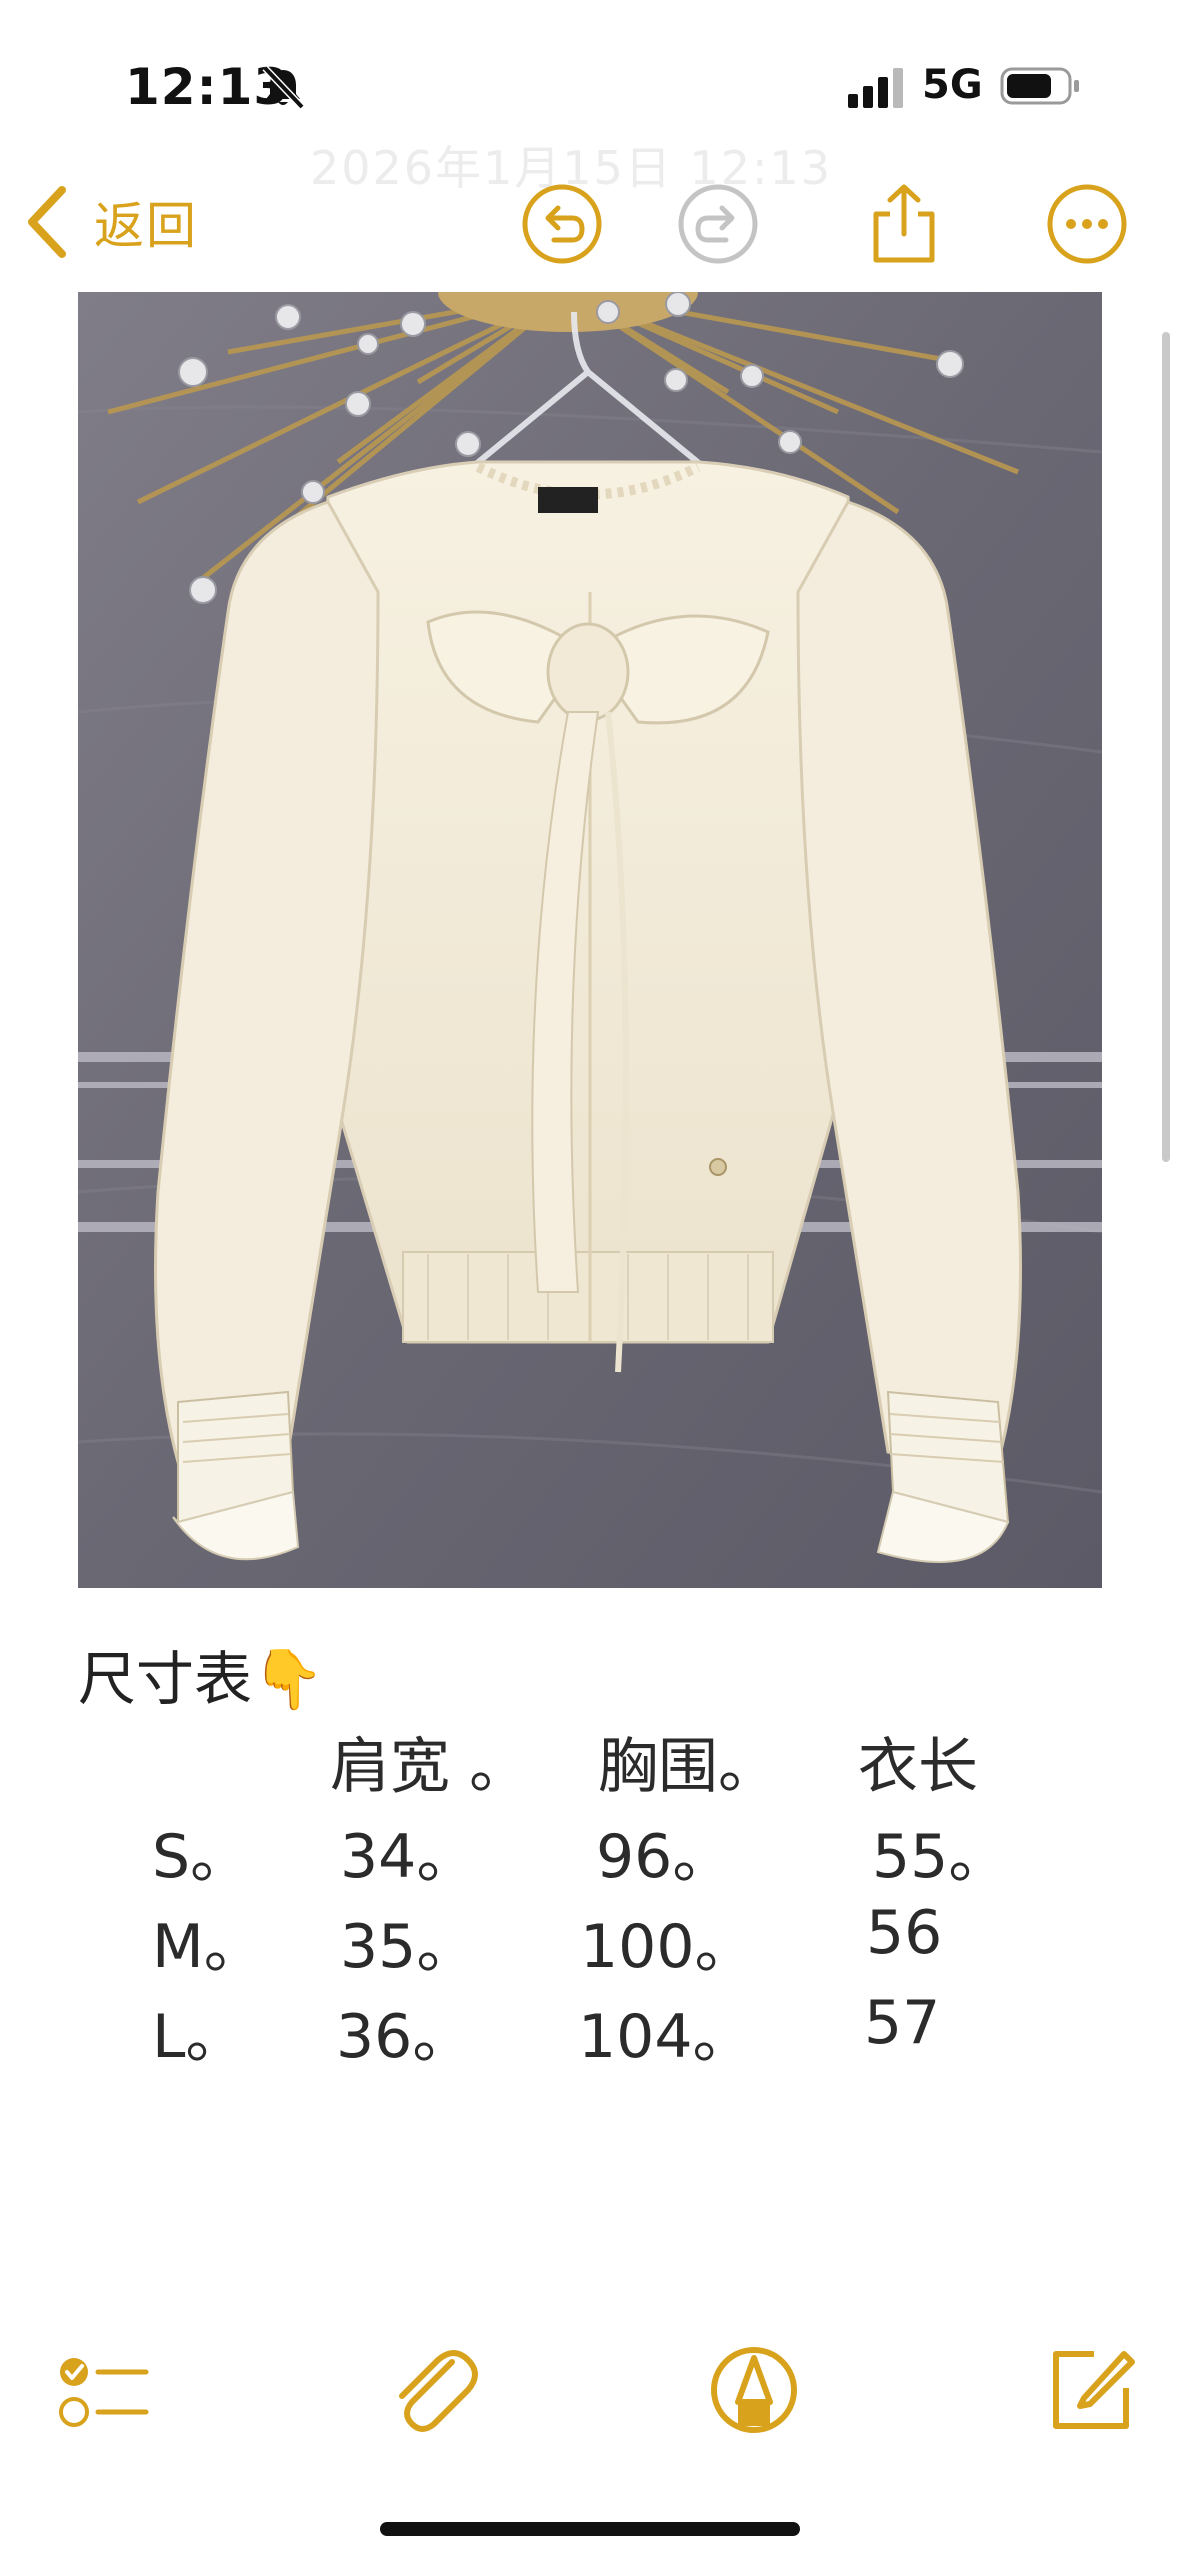 Image resolution: width=1179 pixels, height=2556 pixels. What do you see at coordinates (1166, 747) in the screenshot?
I see `scroll-indicator` at bounding box center [1166, 747].